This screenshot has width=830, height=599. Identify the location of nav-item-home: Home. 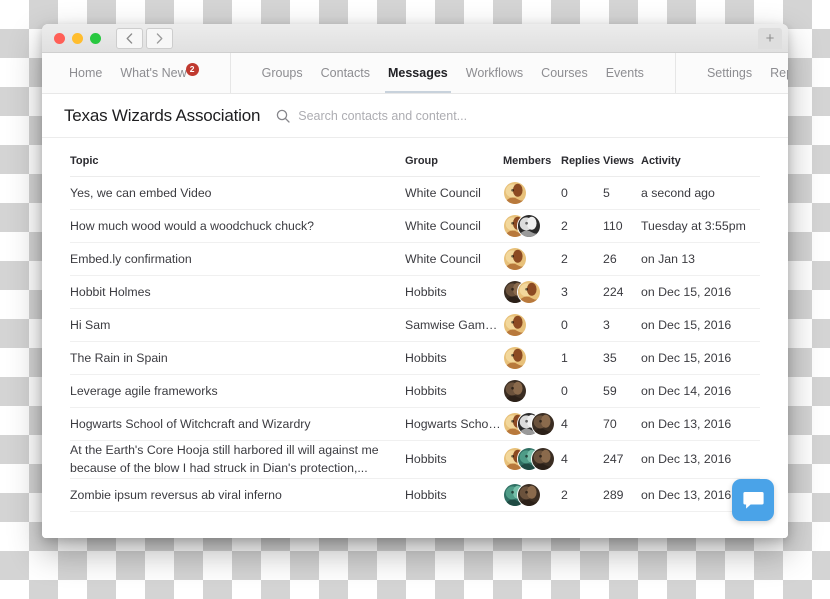
(85, 73).